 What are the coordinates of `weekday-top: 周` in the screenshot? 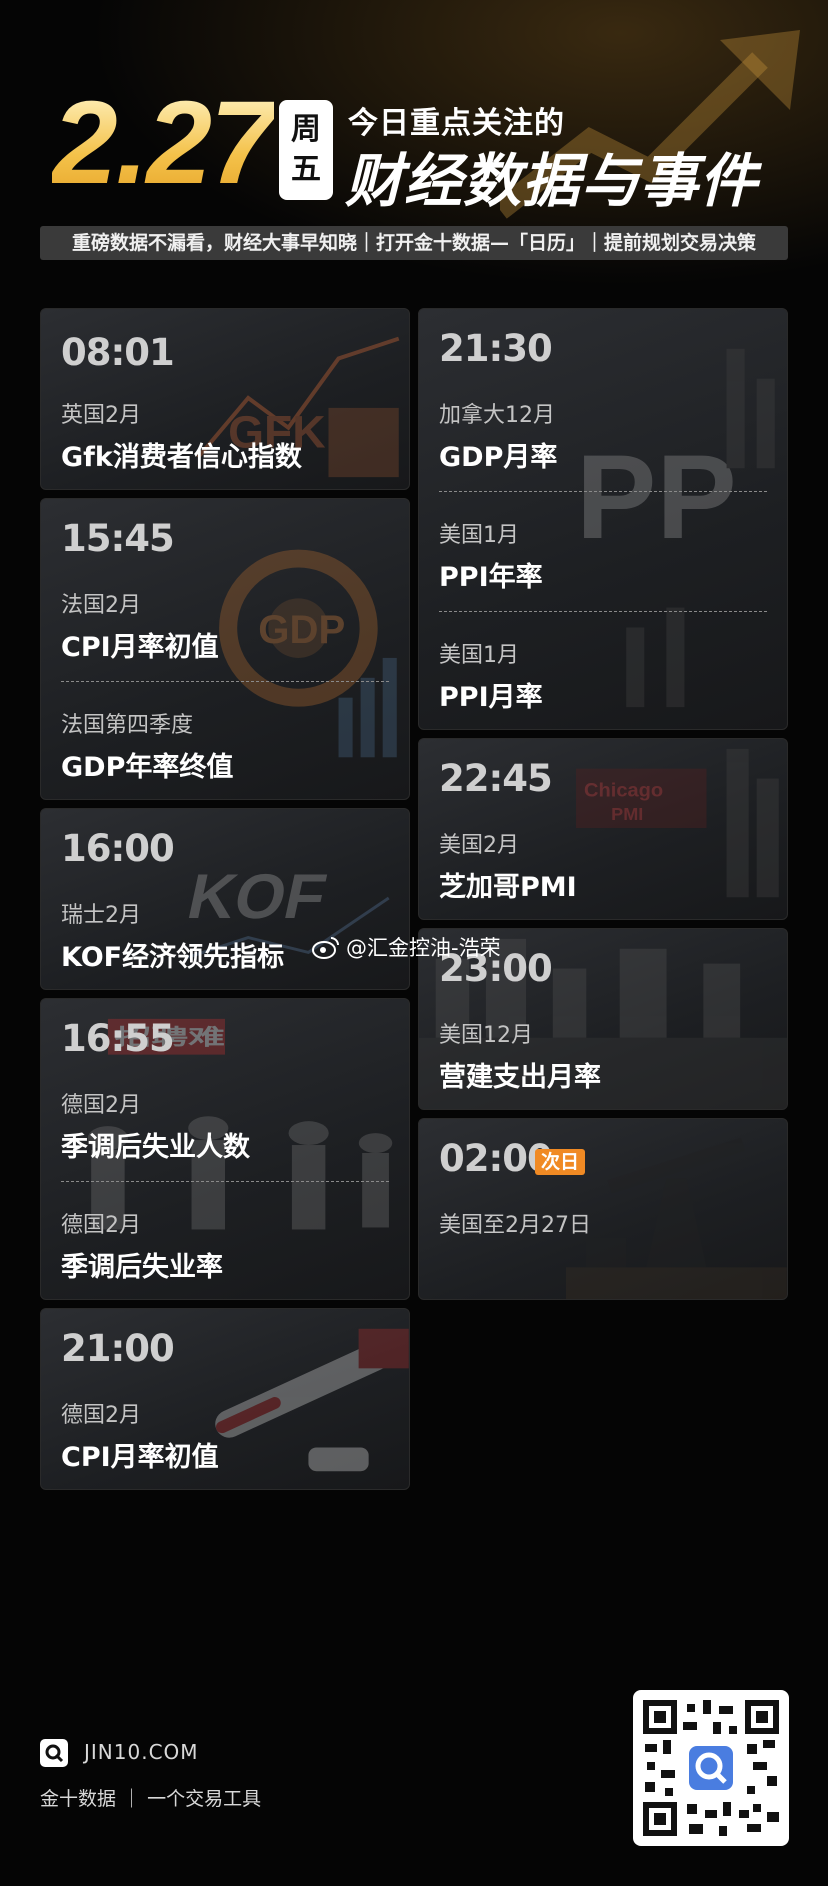 It's located at (306, 129).